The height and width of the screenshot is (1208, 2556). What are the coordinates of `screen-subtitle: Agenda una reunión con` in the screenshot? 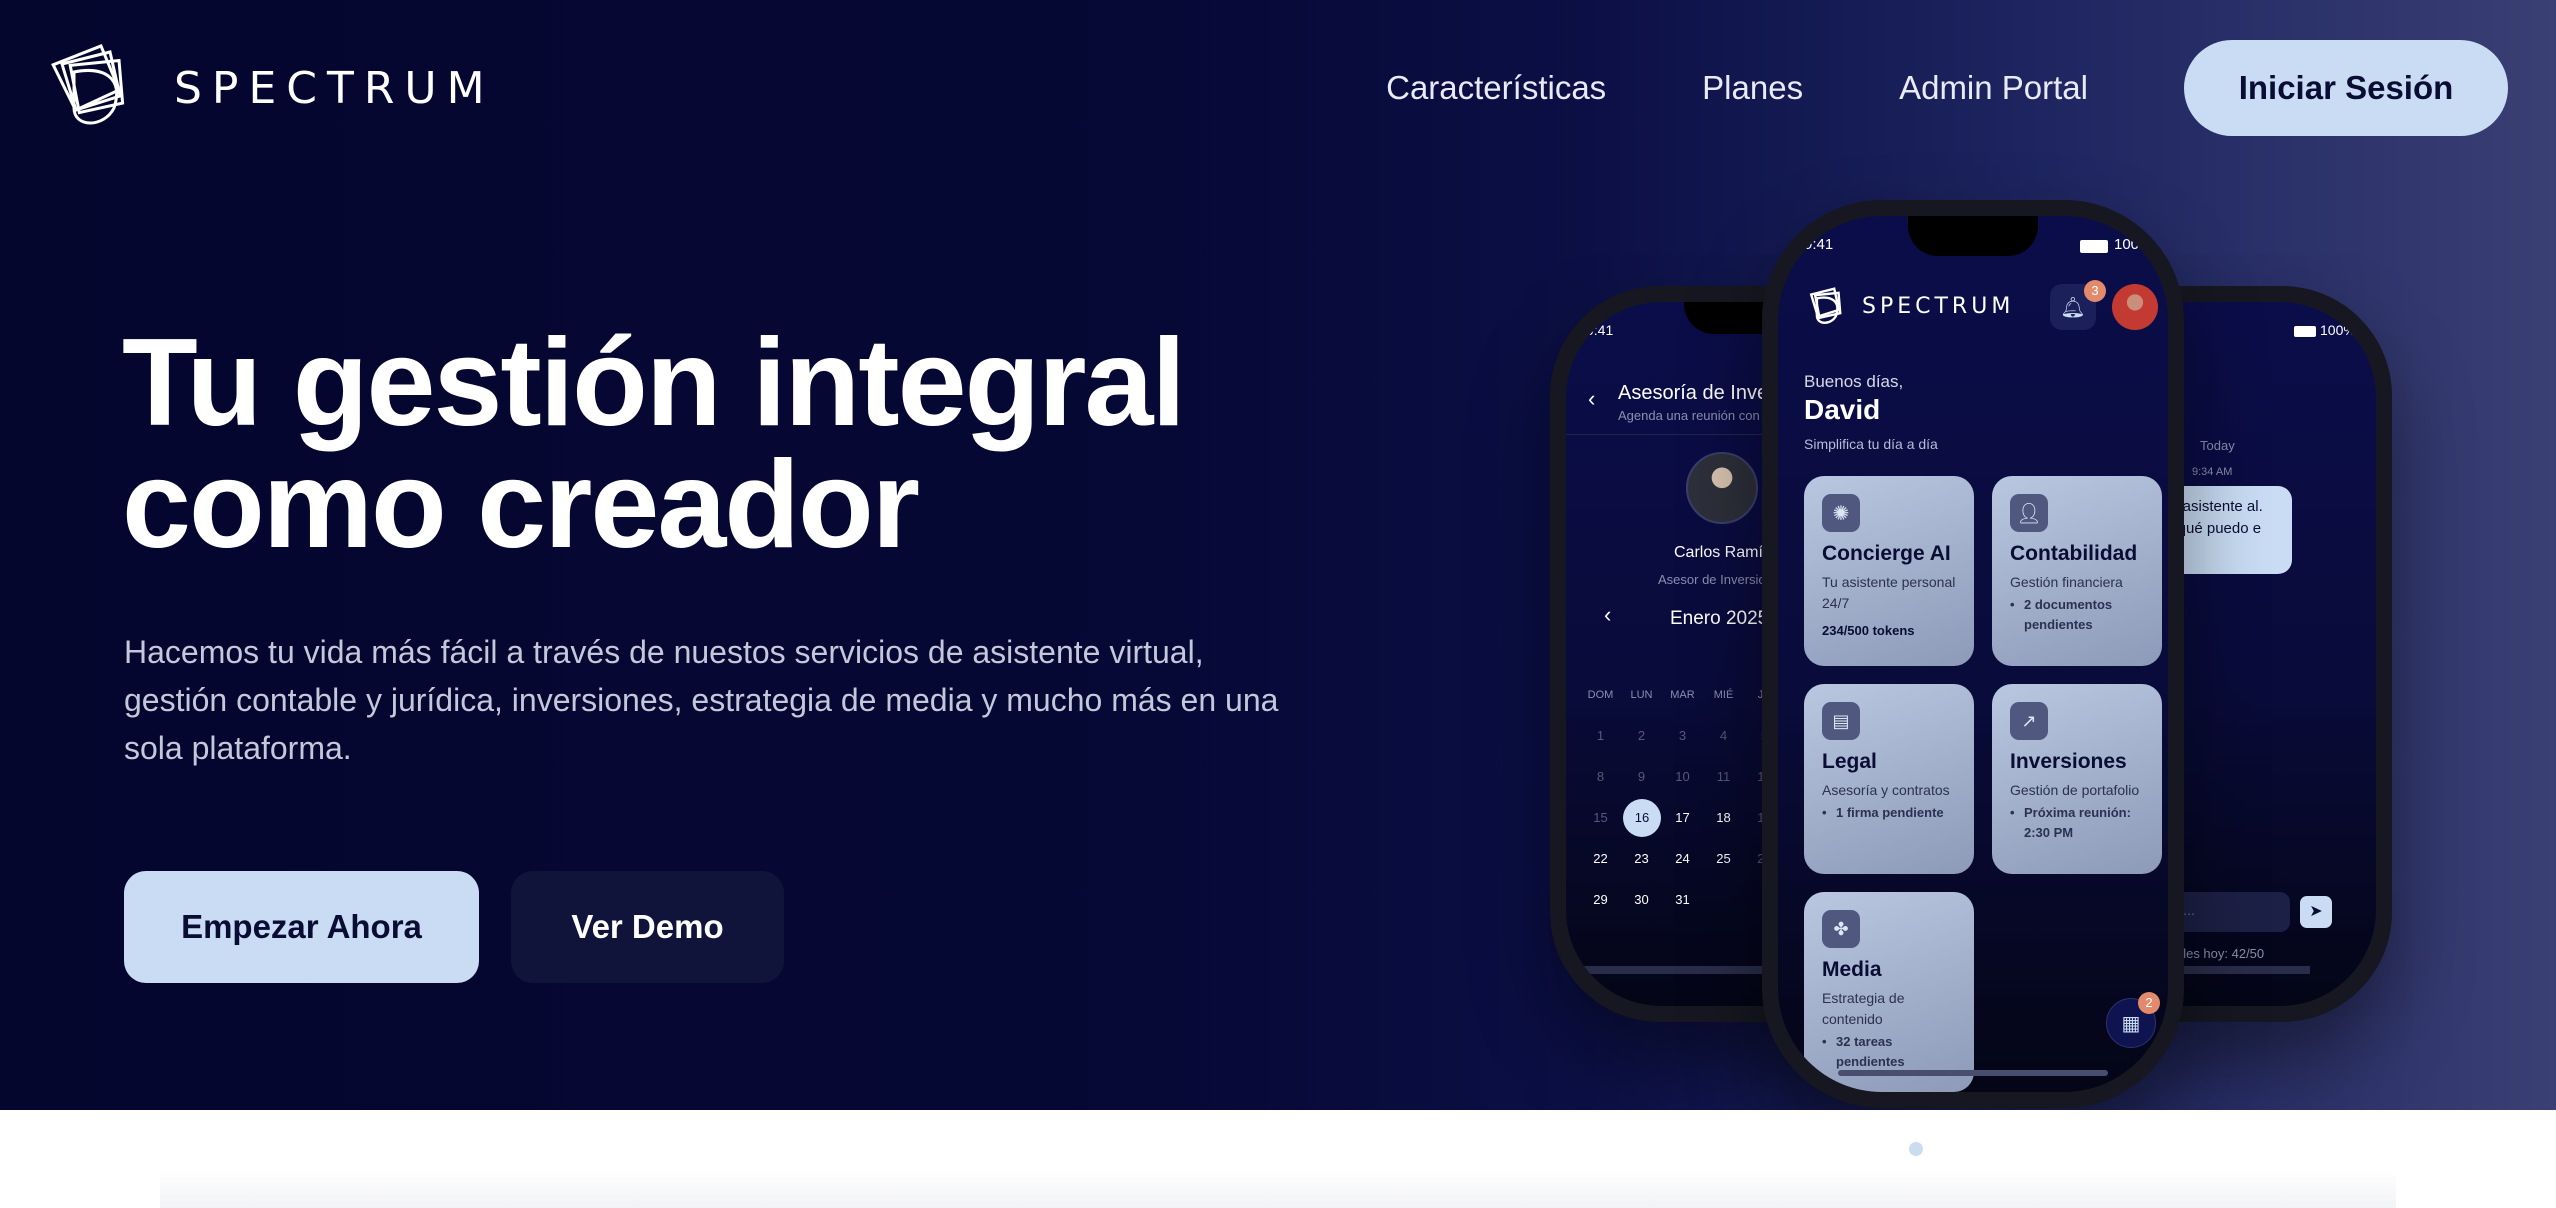 It's located at (1689, 415).